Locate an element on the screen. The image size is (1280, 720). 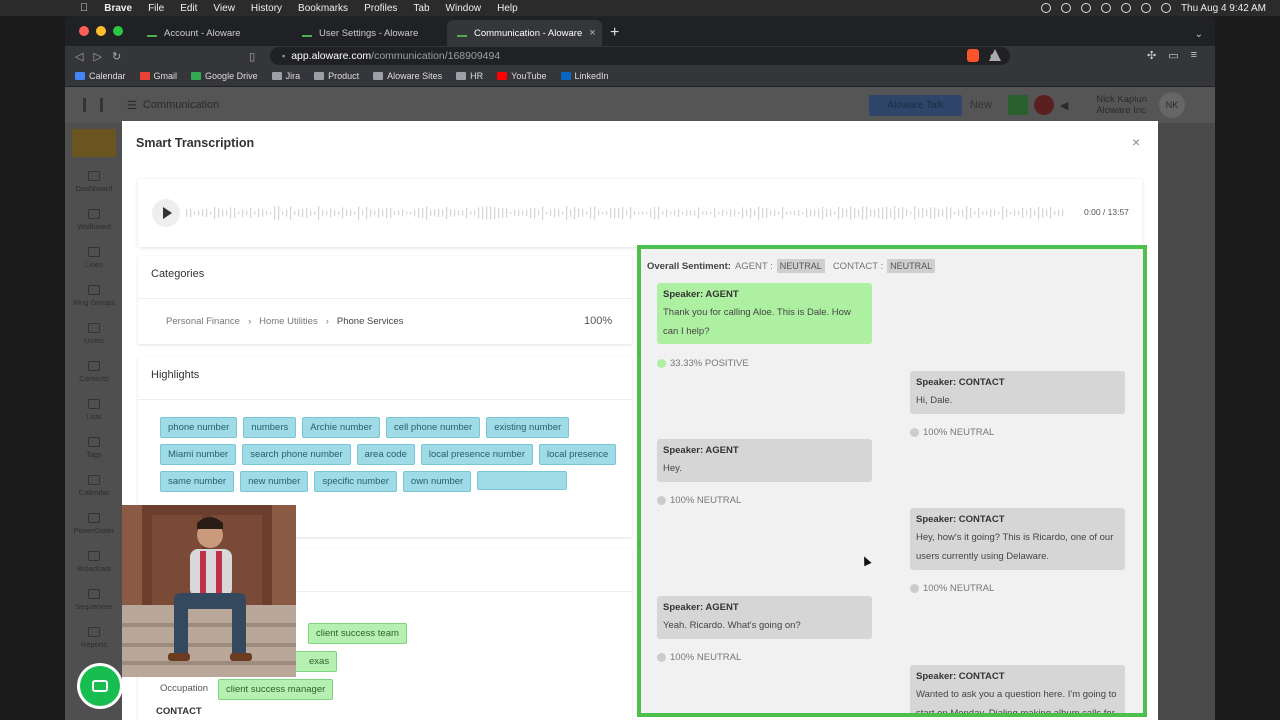
sidebar-item-reports: Reports is located at coordinates (94, 638).